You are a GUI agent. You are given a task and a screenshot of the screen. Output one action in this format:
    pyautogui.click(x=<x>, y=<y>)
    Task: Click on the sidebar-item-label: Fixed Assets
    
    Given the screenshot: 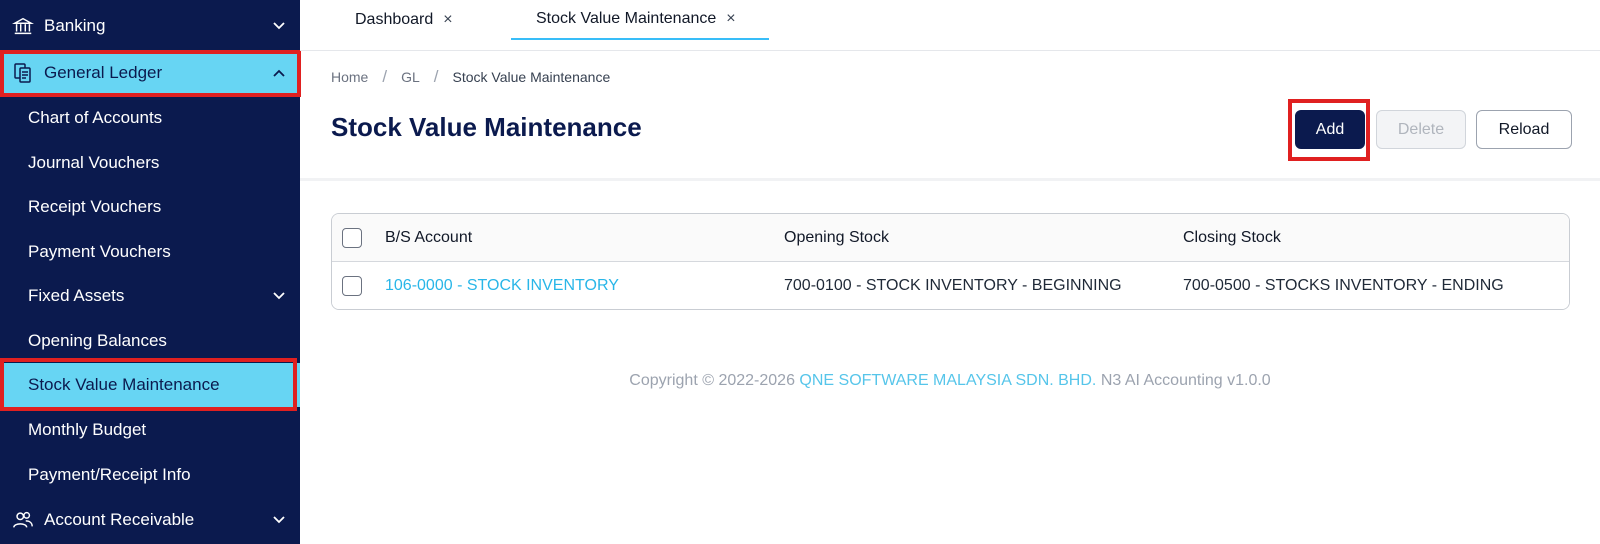 What is the action you would take?
    pyautogui.click(x=76, y=295)
    